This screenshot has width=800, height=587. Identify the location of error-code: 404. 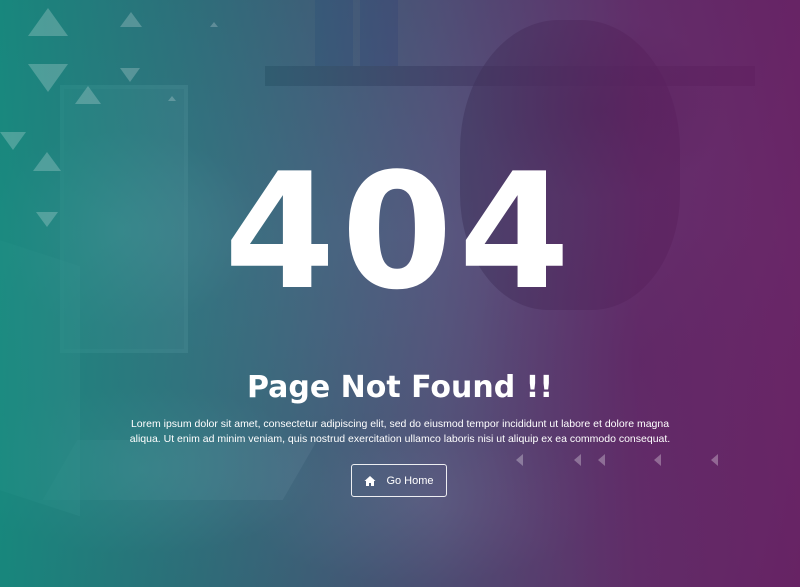
(400, 231).